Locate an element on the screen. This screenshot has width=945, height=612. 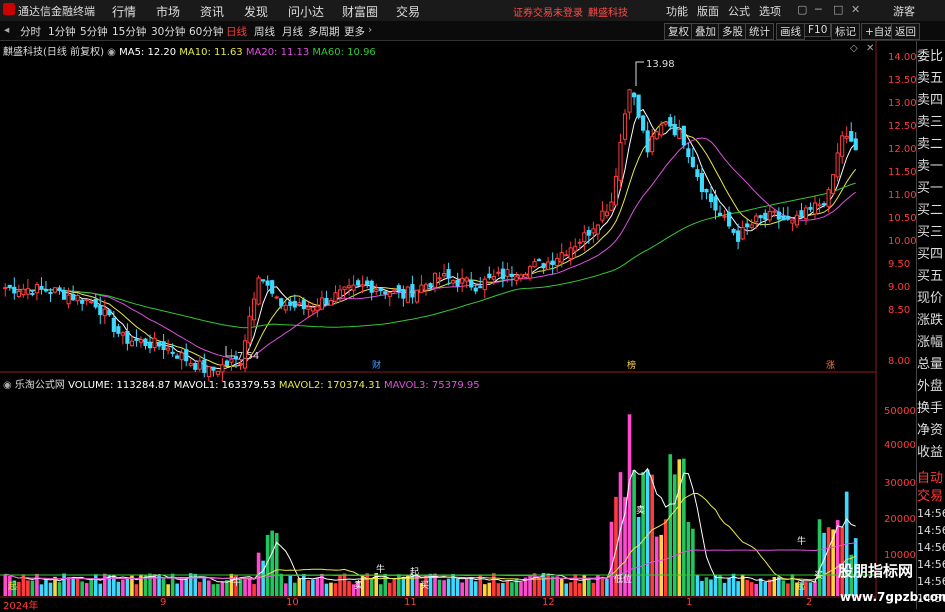
sidebar-item: 总量 is located at coordinates (931, 362).